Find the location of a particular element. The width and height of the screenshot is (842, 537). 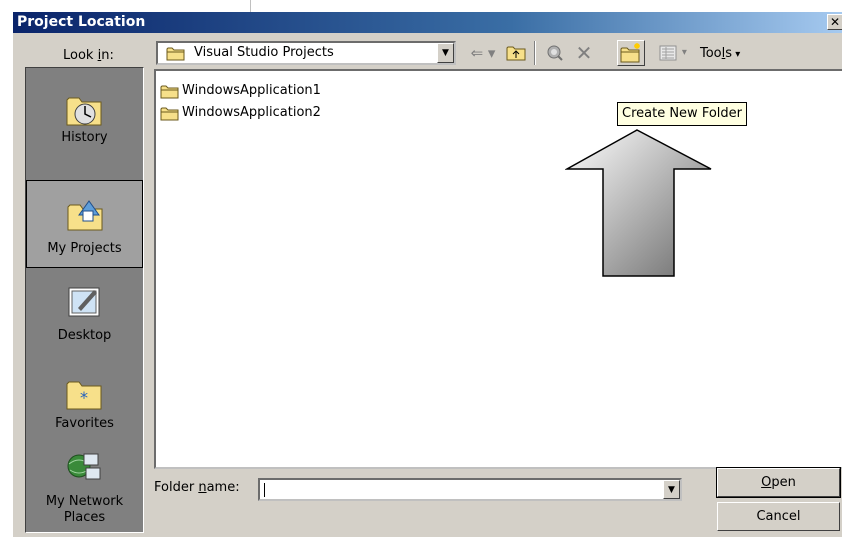

back-arrow-icon: ⇐ ▾ is located at coordinates (483, 53).